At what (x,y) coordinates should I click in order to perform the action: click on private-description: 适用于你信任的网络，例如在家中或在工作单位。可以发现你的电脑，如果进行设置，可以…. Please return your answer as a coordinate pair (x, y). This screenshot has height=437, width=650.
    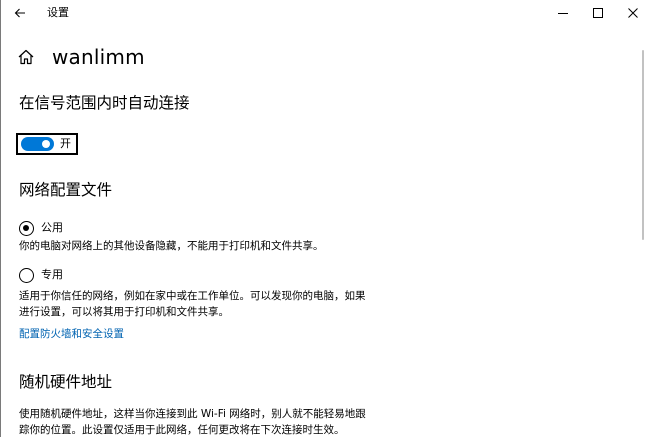
    Looking at the image, I should click on (192, 304).